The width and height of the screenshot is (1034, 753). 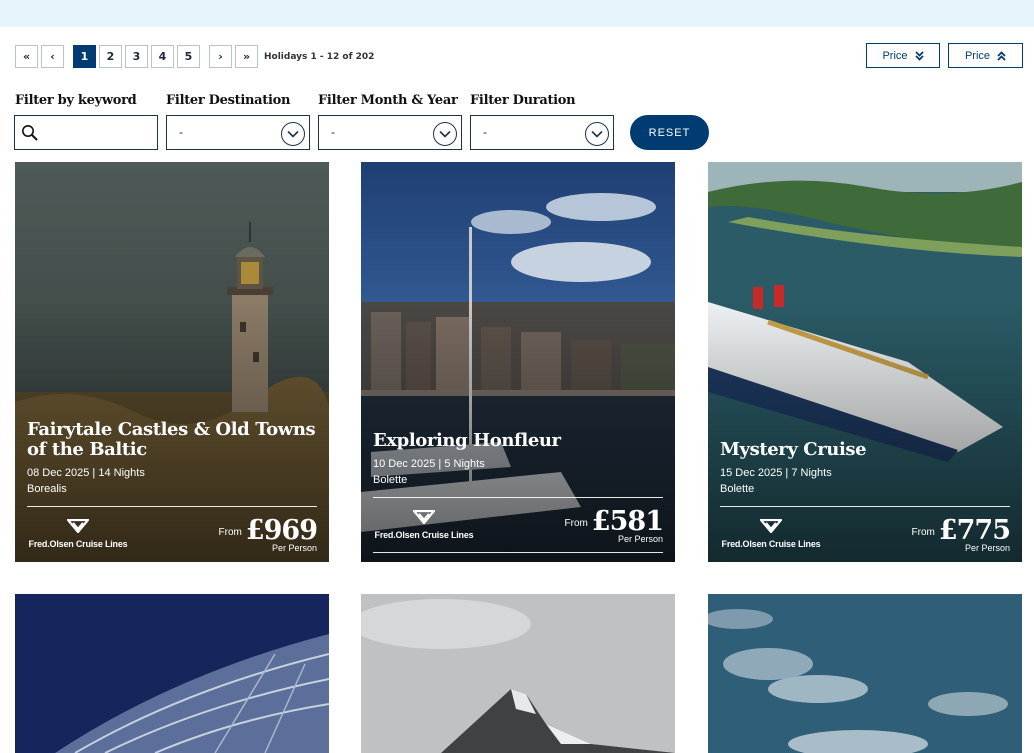 I want to click on mountain-photo, so click(x=518, y=673).